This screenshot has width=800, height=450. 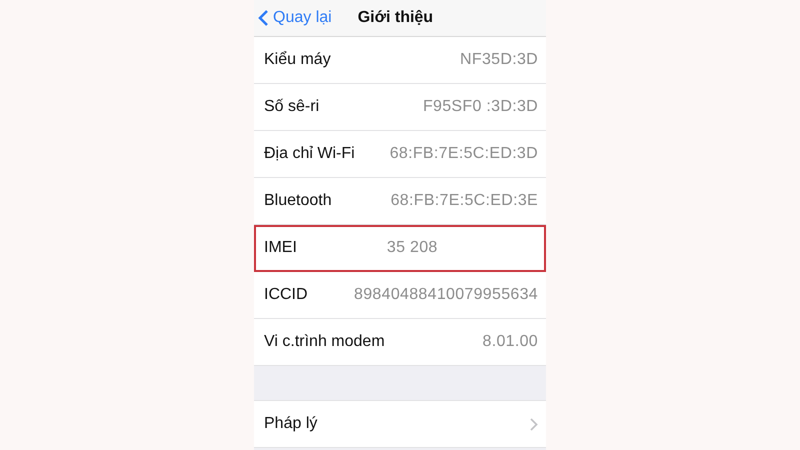 I want to click on row-label: Kiểu máy, so click(x=297, y=60).